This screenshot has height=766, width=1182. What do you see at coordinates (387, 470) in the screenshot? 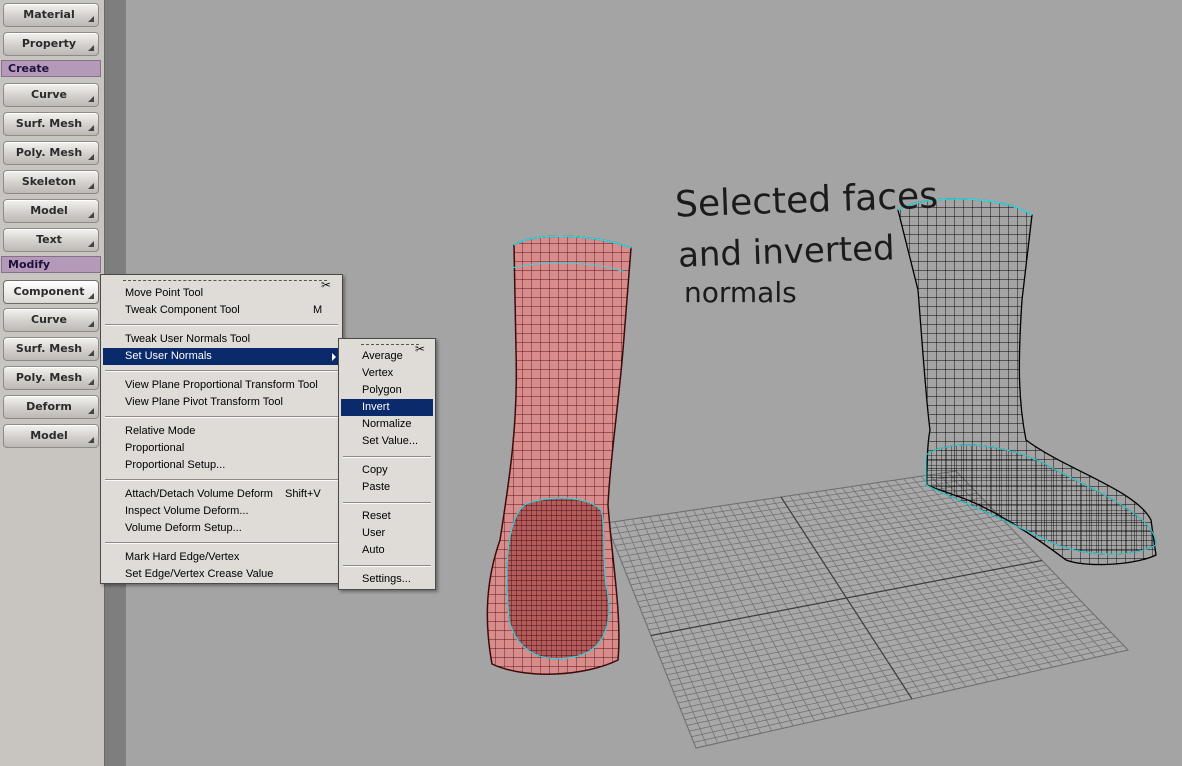
I see `submenu-item-copy: Copy` at bounding box center [387, 470].